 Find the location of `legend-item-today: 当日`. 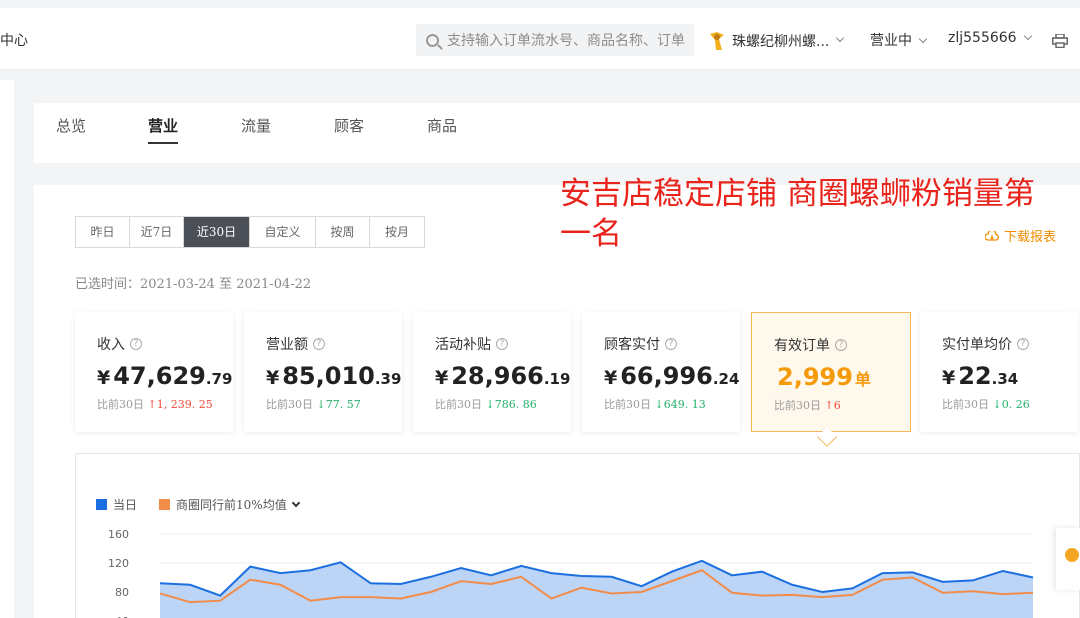

legend-item-today: 当日 is located at coordinates (116, 504).